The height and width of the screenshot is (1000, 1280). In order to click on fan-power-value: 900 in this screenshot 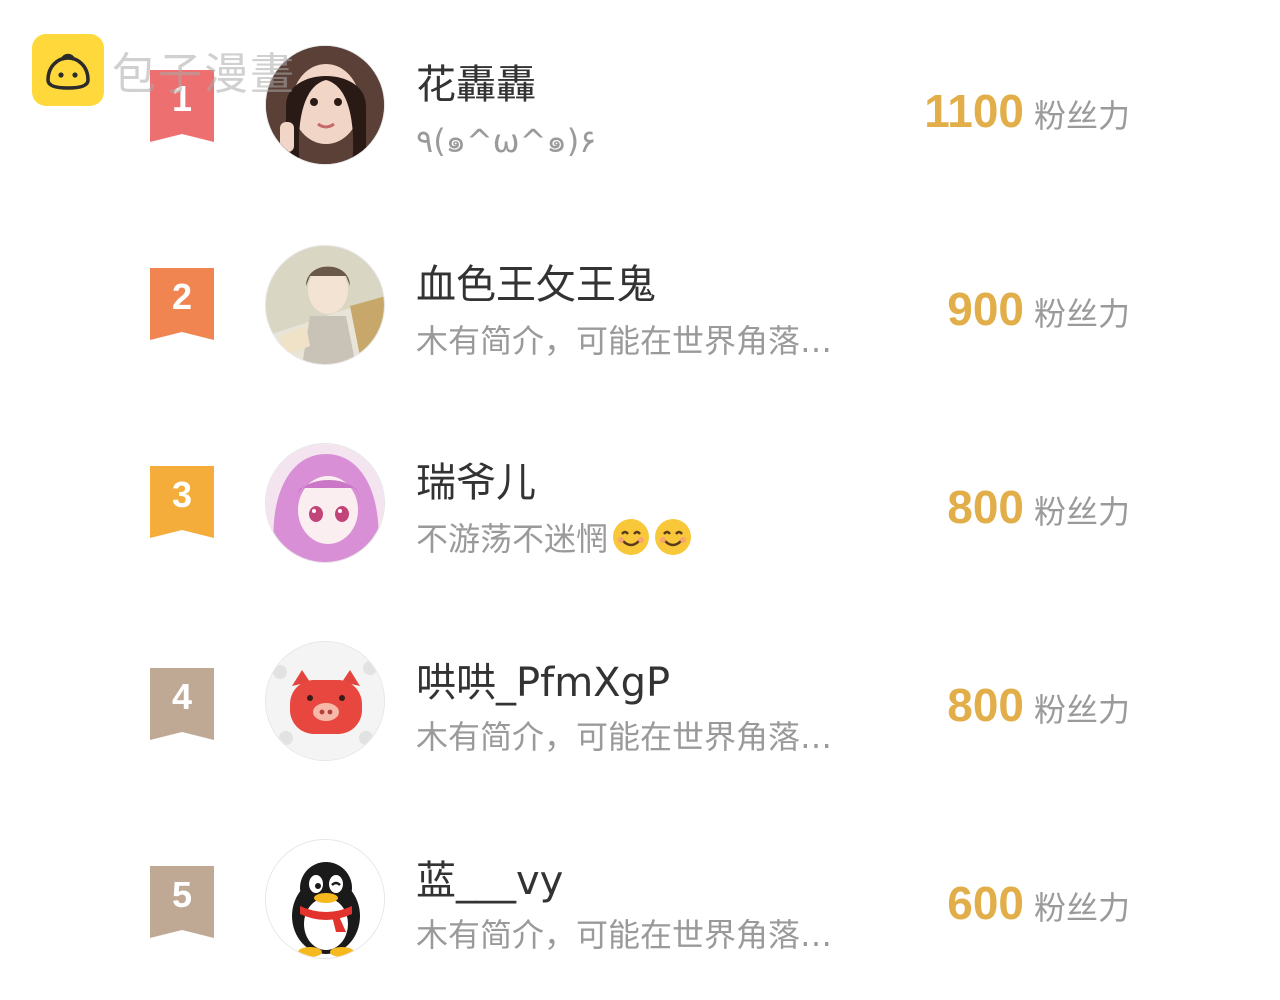, I will do `click(985, 309)`.